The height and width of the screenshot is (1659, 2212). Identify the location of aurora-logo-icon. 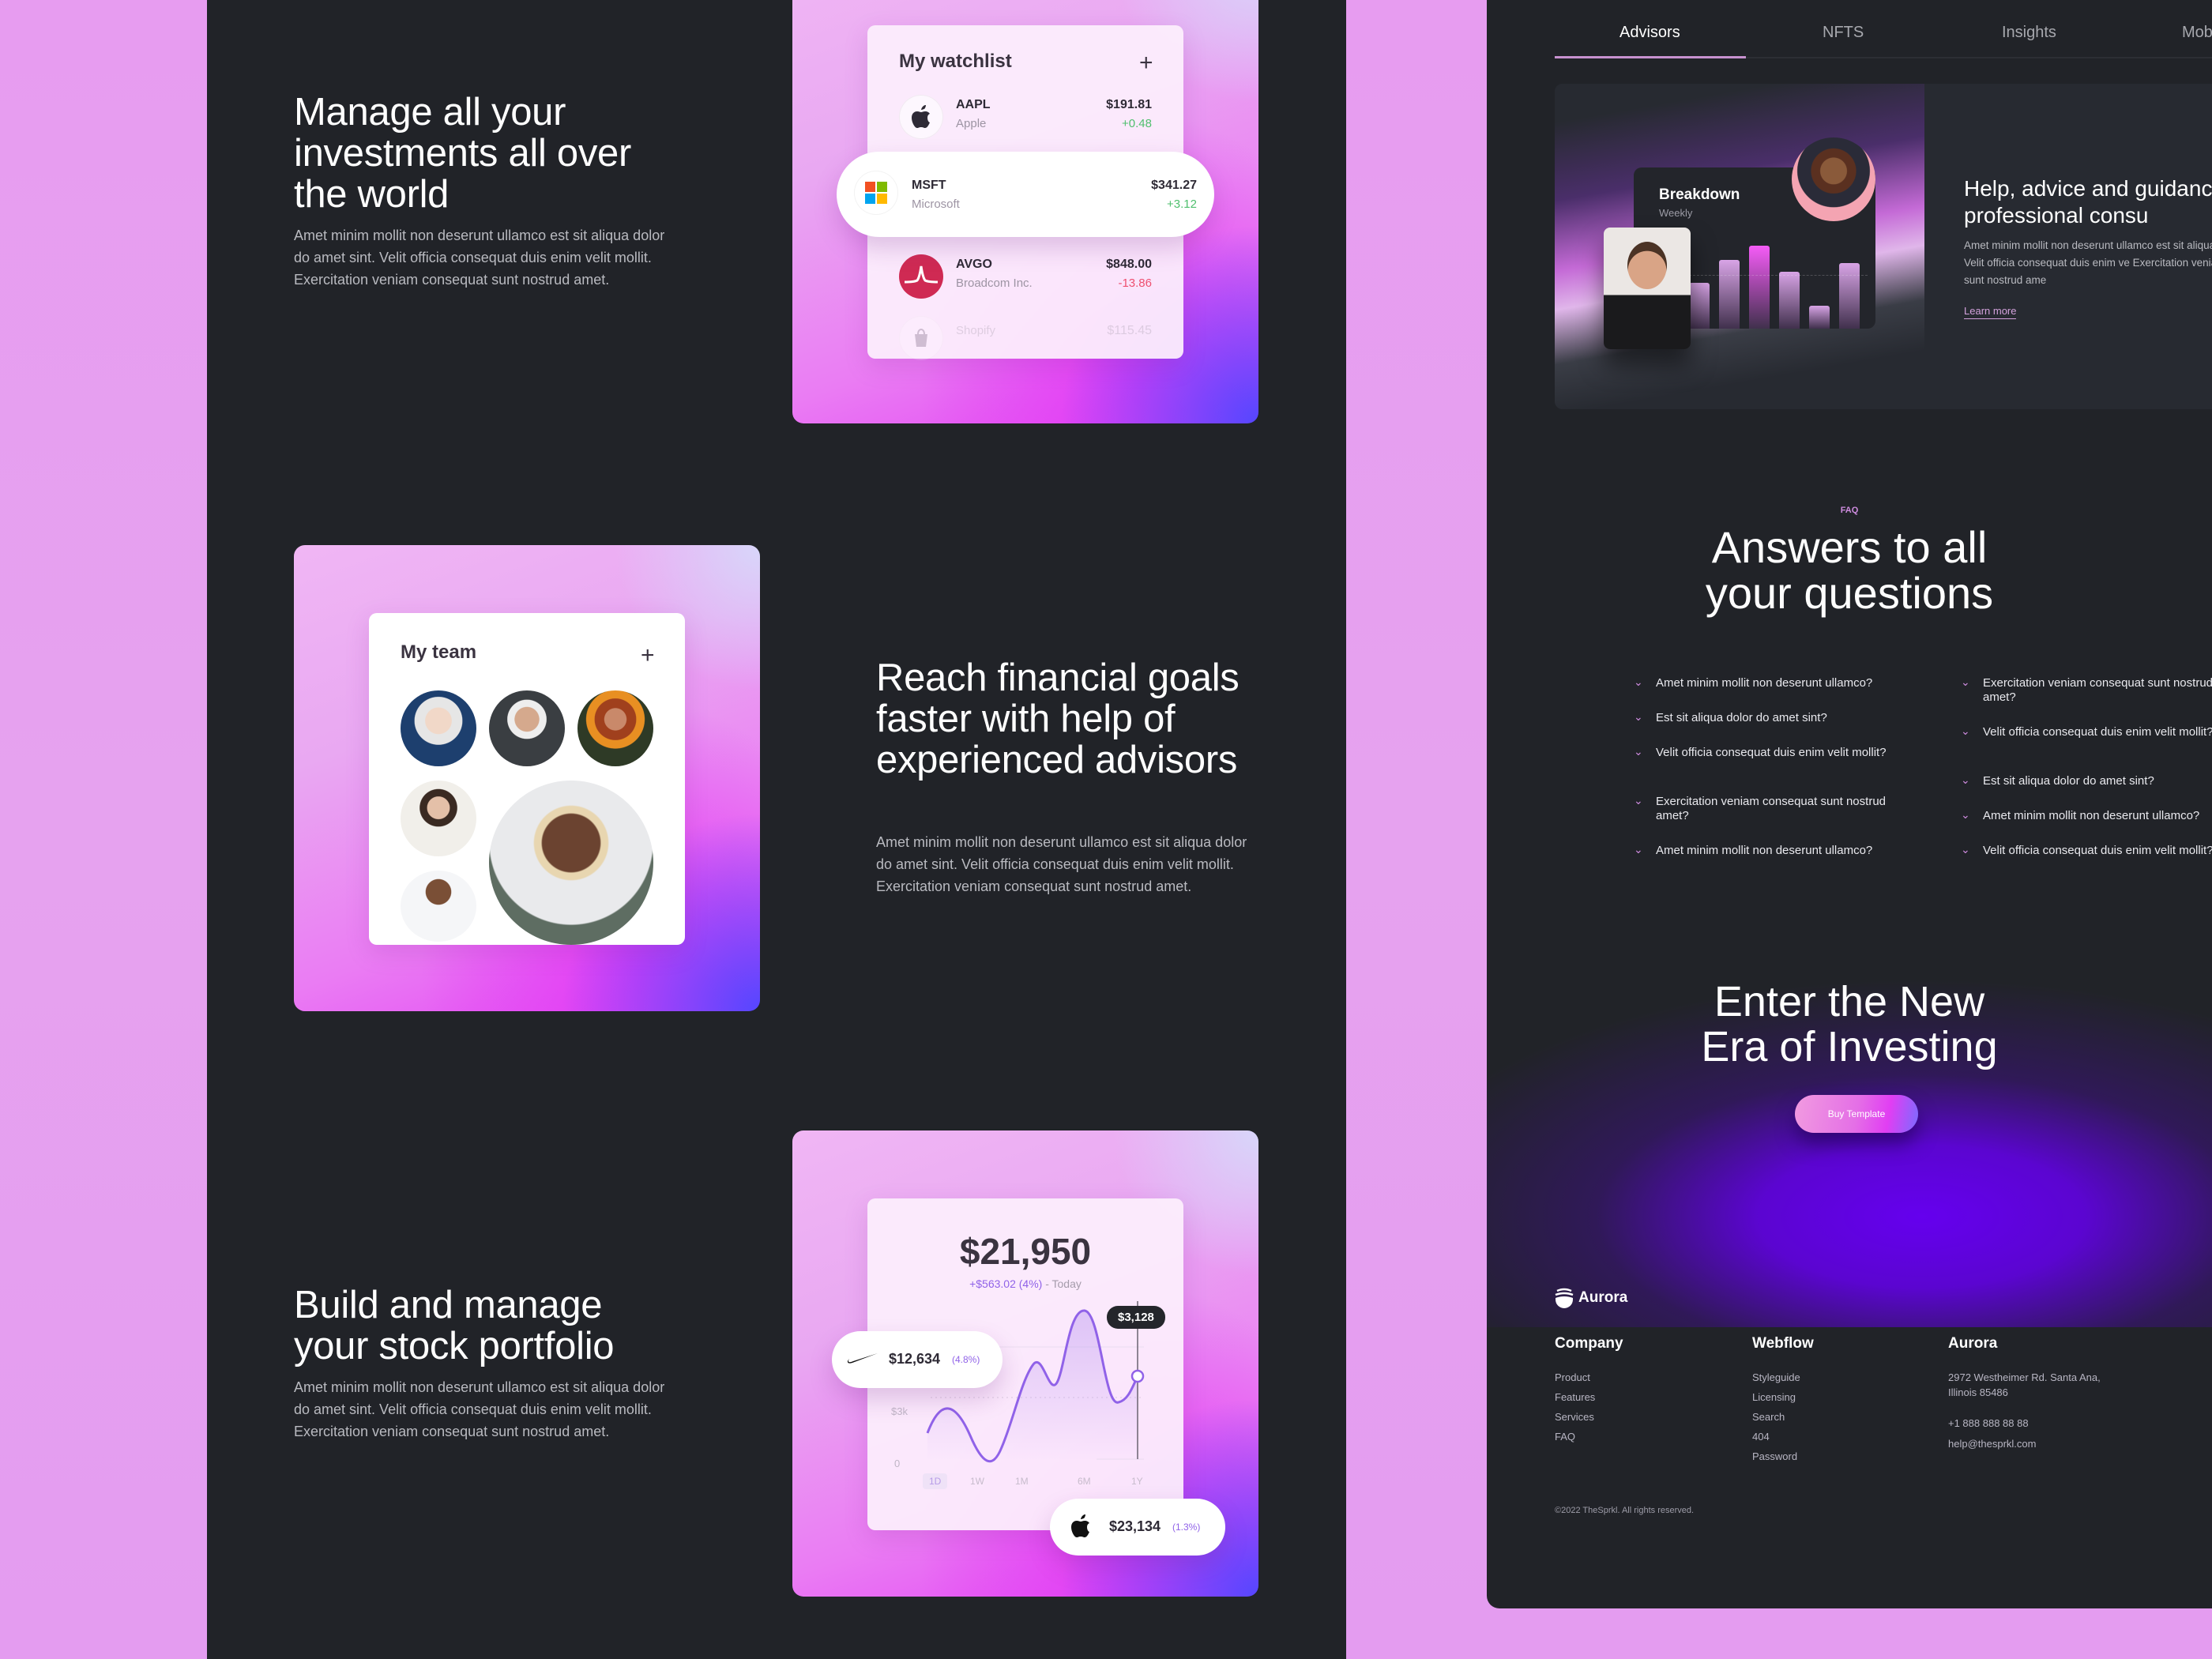
(1565, 1298).